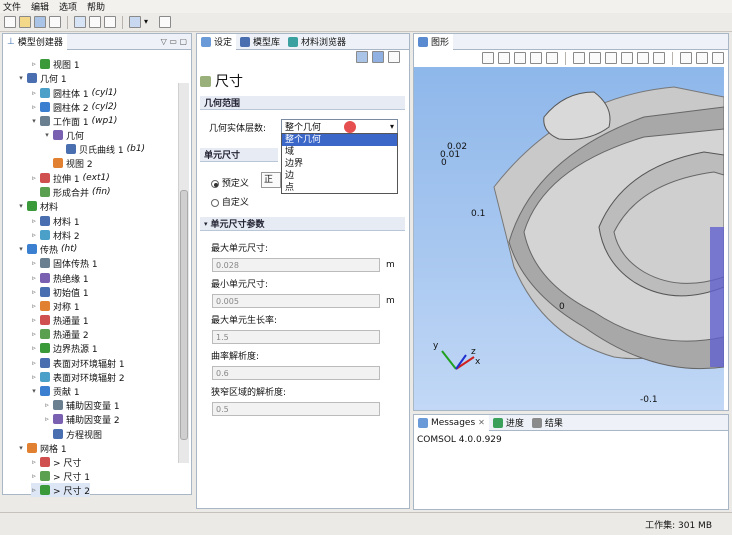 Image resolution: width=732 pixels, height=535 pixels. I want to click on custom-option: 自定义, so click(230, 201).